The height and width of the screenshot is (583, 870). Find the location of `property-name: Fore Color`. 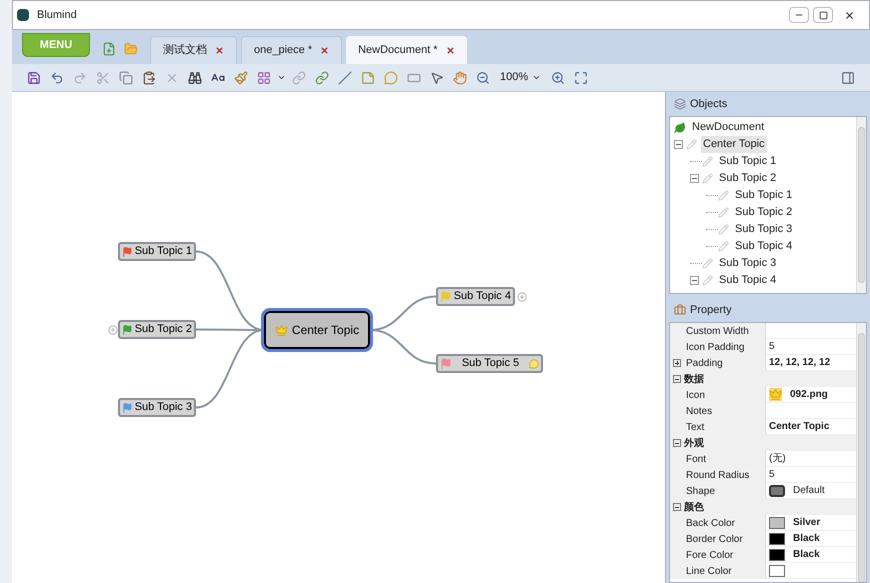

property-name: Fore Color is located at coordinates (710, 555).